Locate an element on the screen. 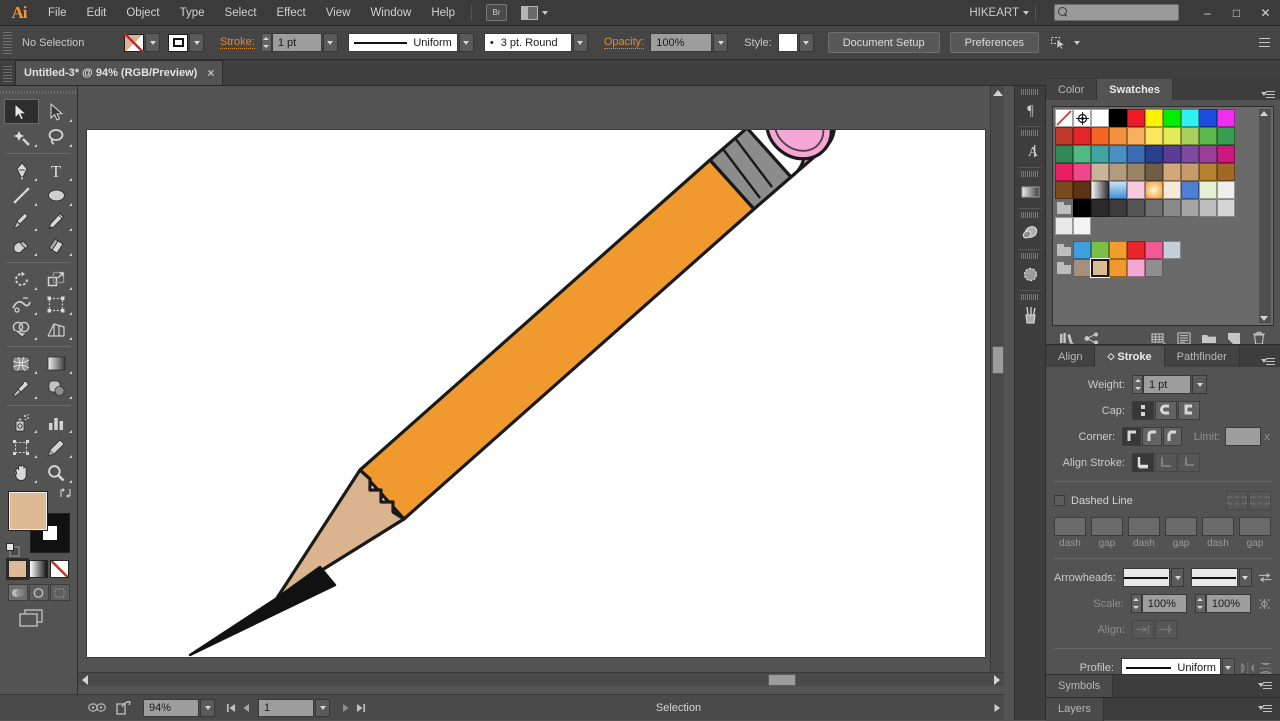 The width and height of the screenshot is (1280, 721). gradient-fill-button is located at coordinates (38, 569).